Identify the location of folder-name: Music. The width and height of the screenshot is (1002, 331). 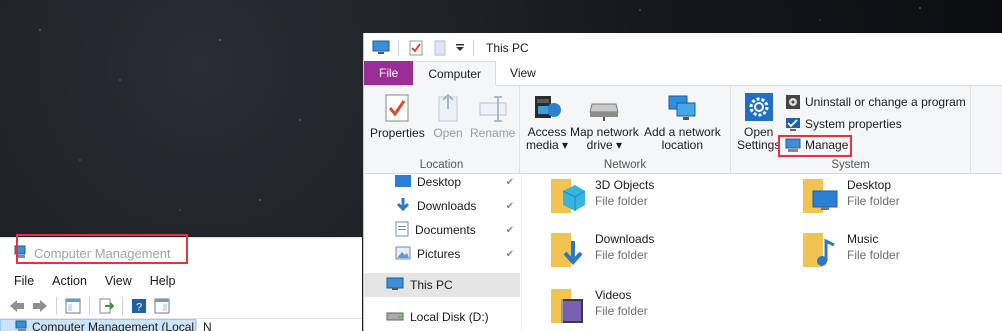
(863, 239).